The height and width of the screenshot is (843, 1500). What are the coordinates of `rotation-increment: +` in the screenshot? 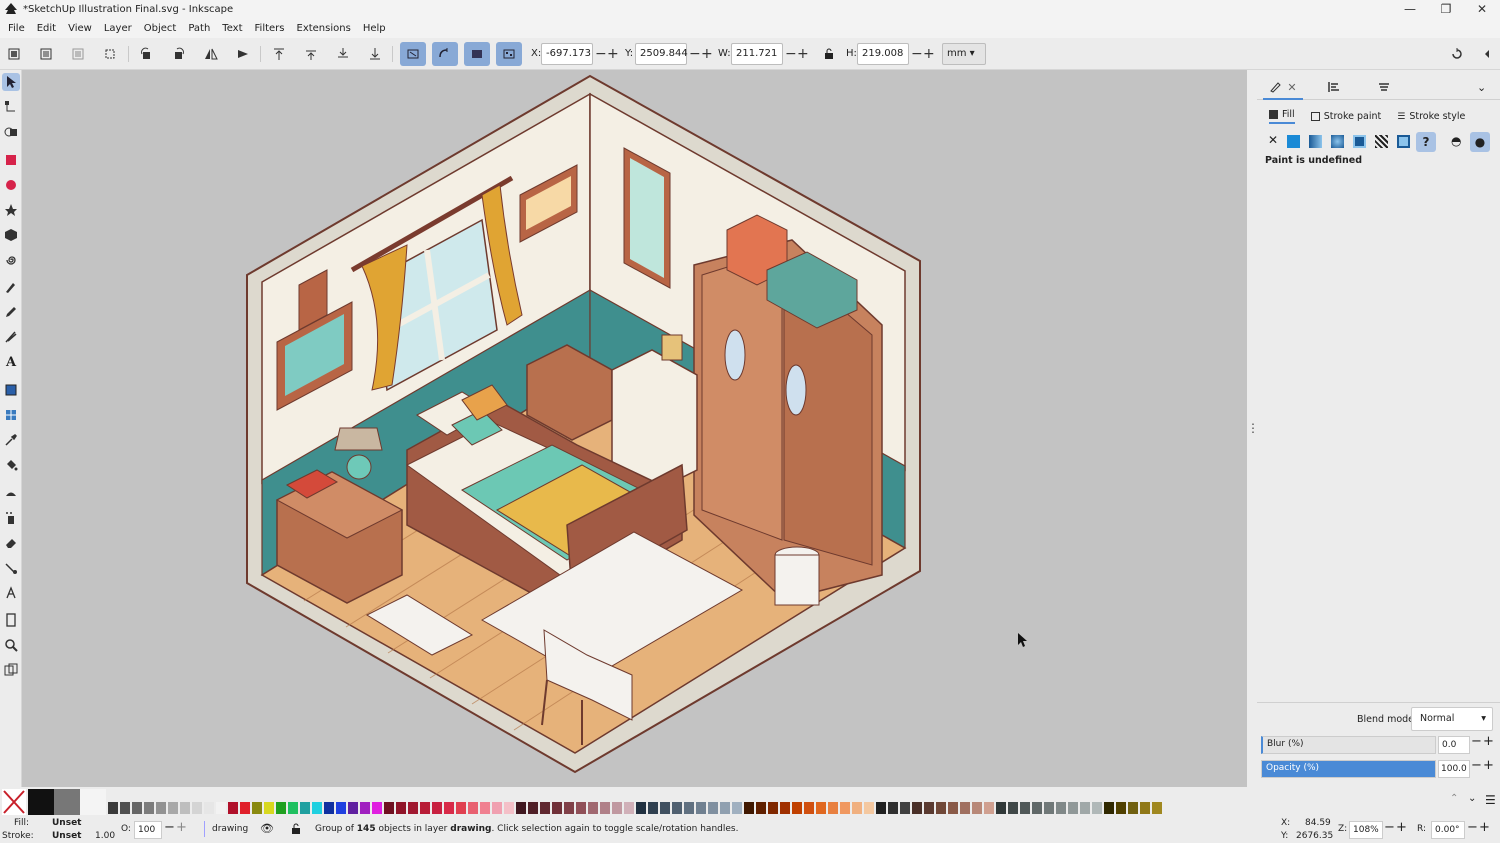 It's located at (1484, 827).